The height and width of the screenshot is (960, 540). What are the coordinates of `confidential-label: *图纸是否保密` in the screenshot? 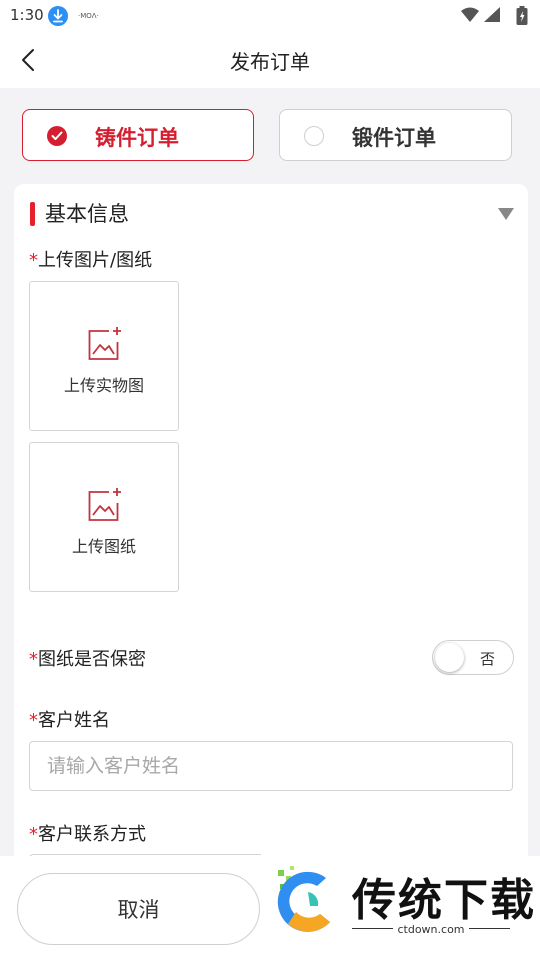 It's located at (87, 659).